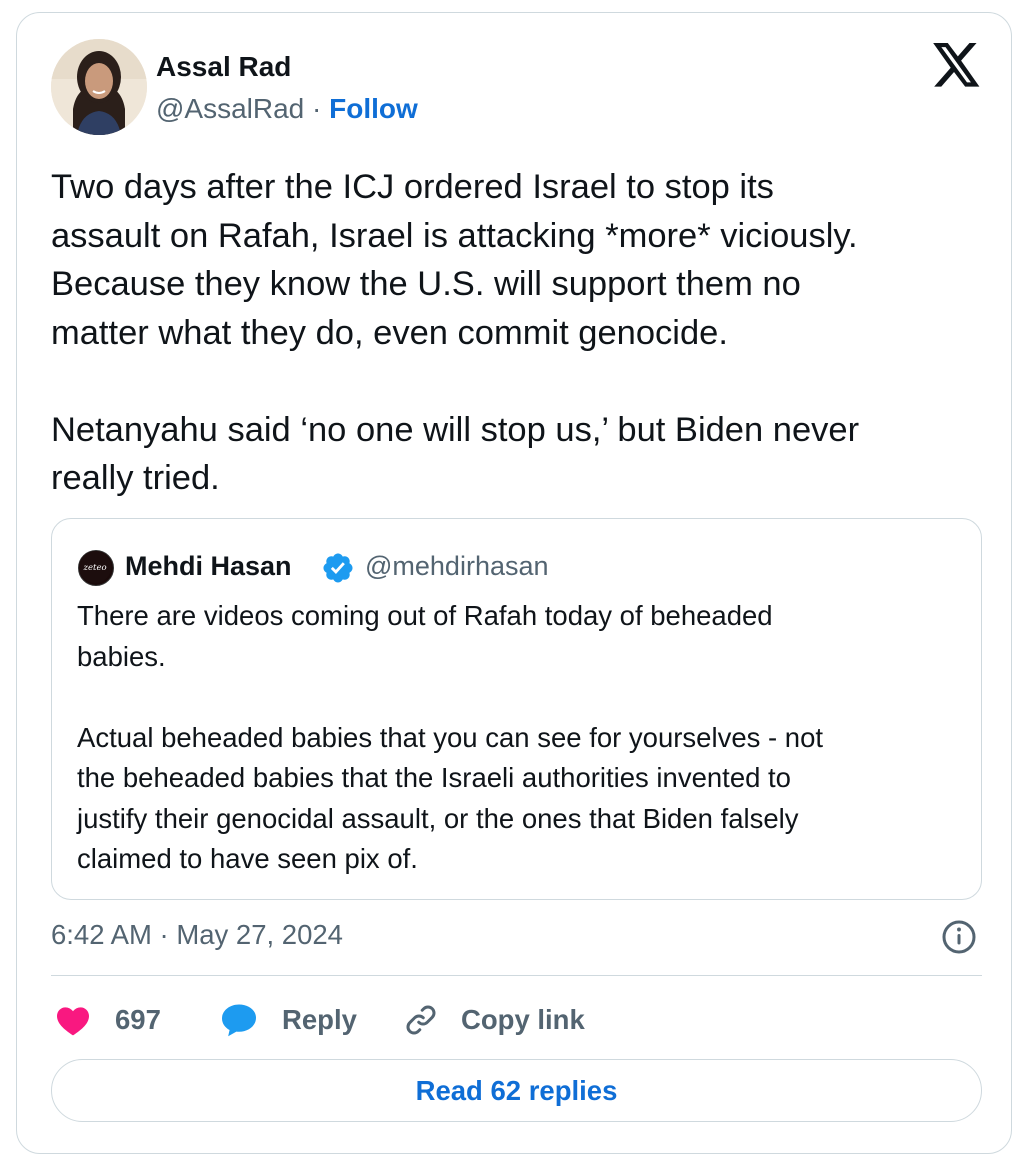 The image size is (1028, 1170). What do you see at coordinates (208, 566) in the screenshot?
I see `quoted-author-name: Mehdi Hasan` at bounding box center [208, 566].